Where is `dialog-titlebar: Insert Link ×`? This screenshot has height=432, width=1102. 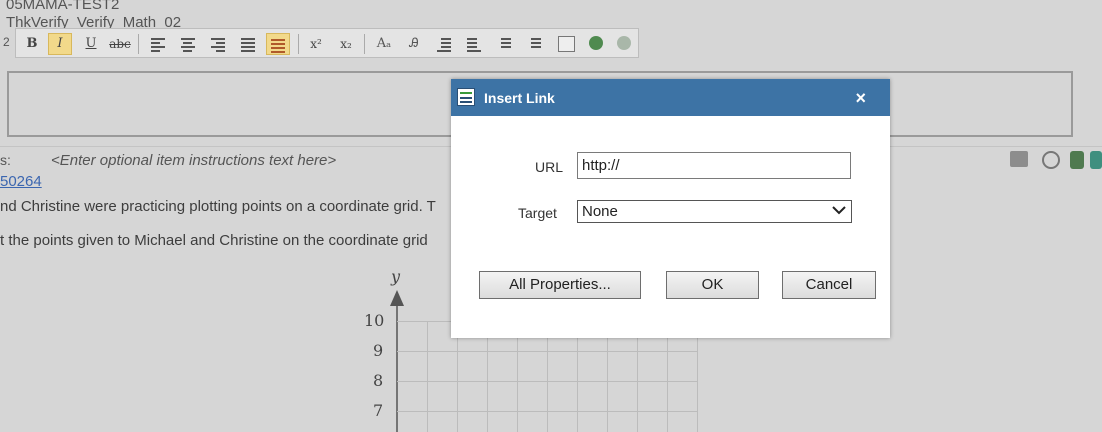 dialog-titlebar: Insert Link × is located at coordinates (670, 97).